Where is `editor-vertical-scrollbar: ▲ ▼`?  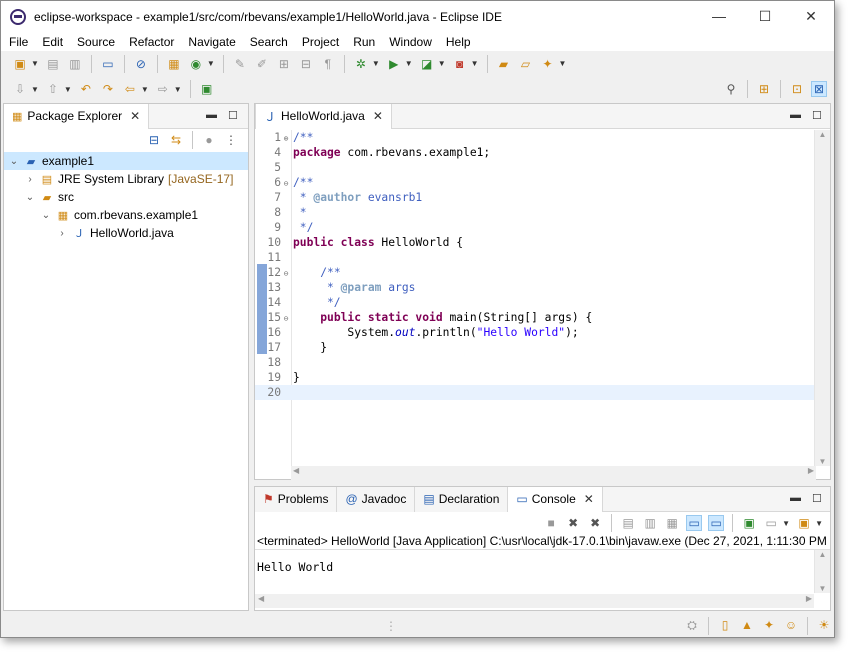
editor-vertical-scrollbar: ▲ ▼ is located at coordinates (822, 298).